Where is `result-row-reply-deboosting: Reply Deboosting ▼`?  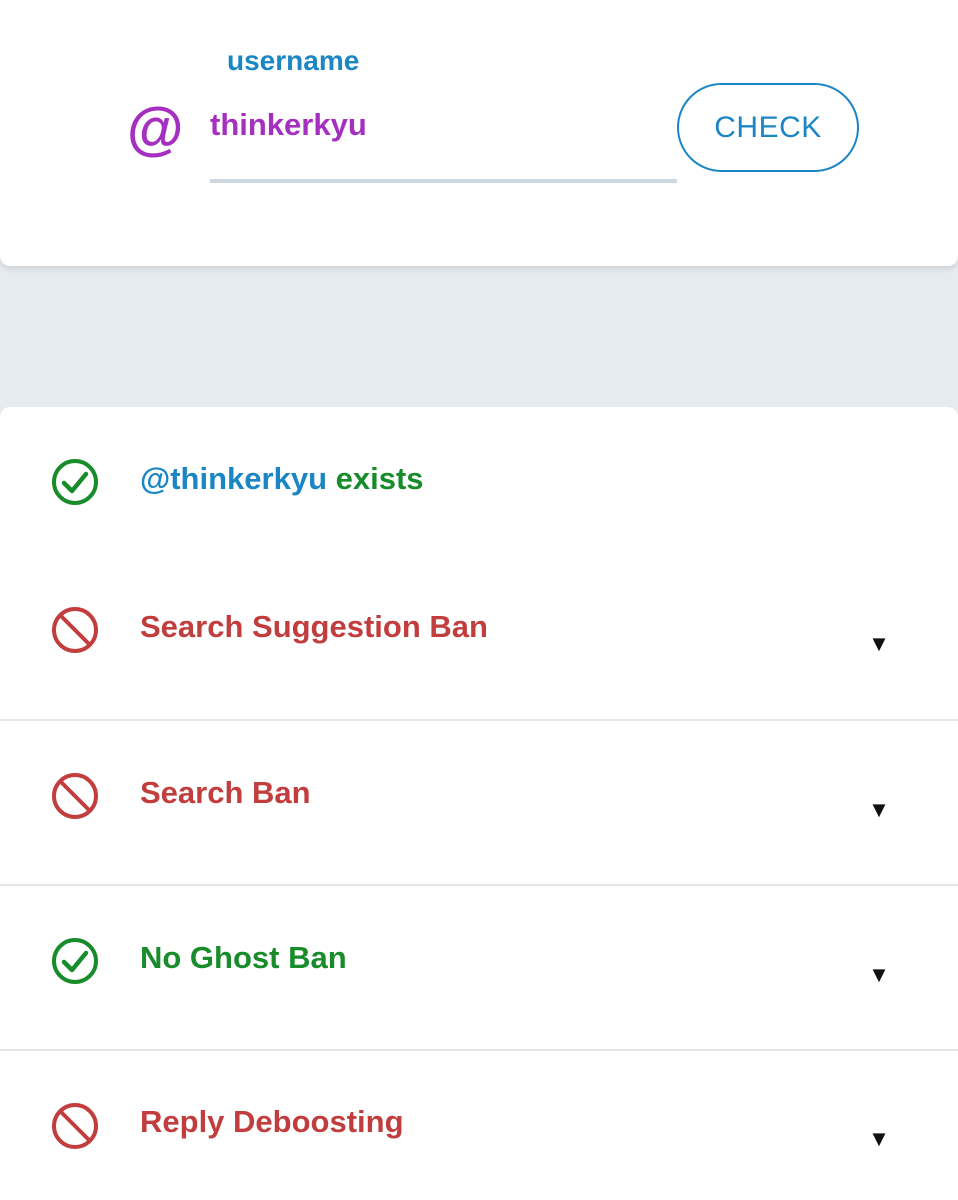 result-row-reply-deboosting: Reply Deboosting ▼ is located at coordinates (479, 1125).